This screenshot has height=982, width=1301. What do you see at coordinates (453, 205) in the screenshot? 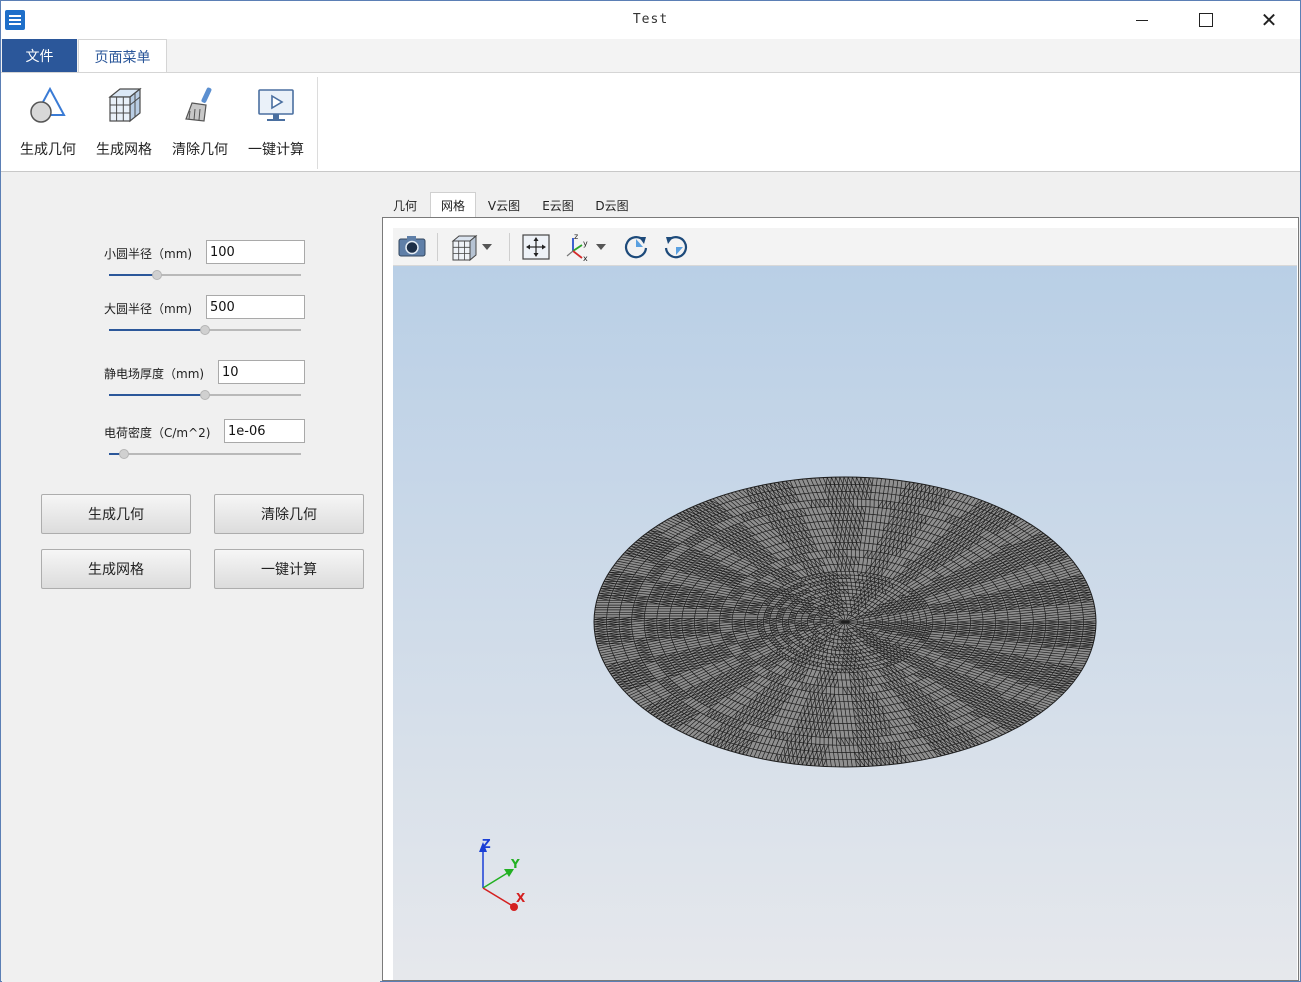
I see `tab-mesh: 网格` at bounding box center [453, 205].